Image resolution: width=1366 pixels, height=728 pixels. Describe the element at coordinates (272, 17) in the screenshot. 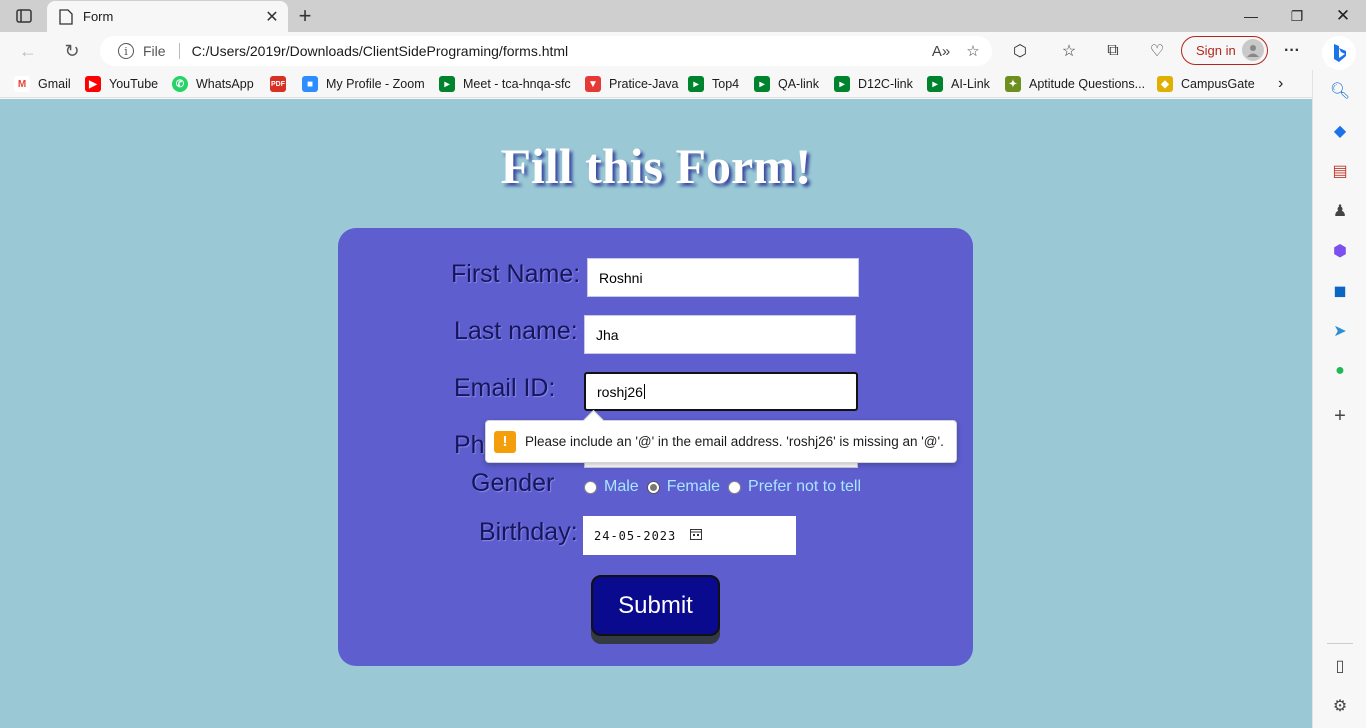

I see `close-tab-icon: ✕` at that location.